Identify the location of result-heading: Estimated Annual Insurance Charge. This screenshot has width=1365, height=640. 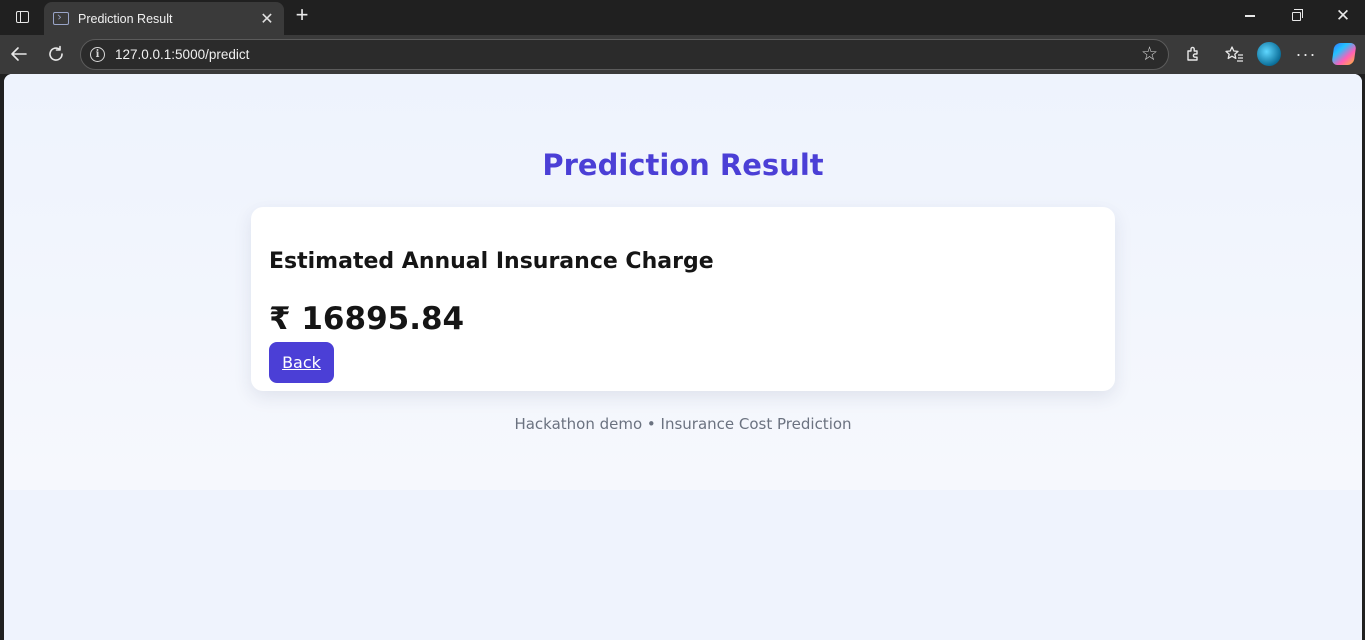
(491, 261).